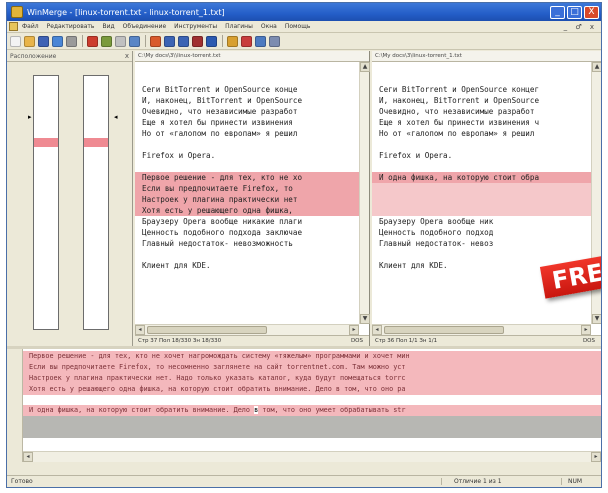 This screenshot has height=493, width=608. What do you see at coordinates (217, 122) in the screenshot?
I see `left-text-line: Еще я хотел бы принести извинения` at bounding box center [217, 122].